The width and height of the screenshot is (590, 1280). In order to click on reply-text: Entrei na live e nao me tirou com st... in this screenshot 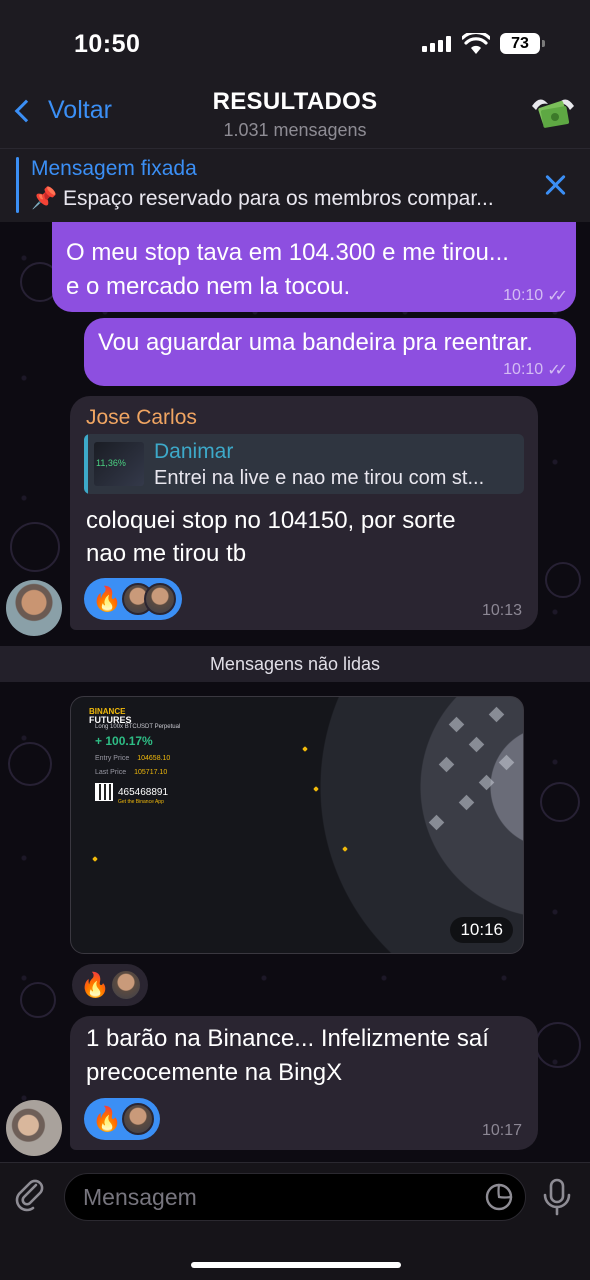, I will do `click(319, 478)`.